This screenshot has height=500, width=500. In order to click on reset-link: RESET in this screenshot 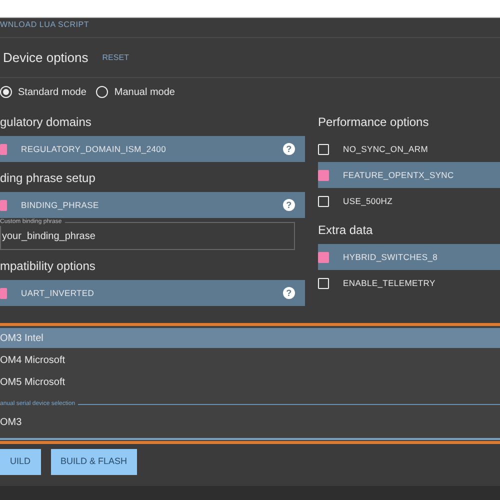, I will do `click(115, 58)`.